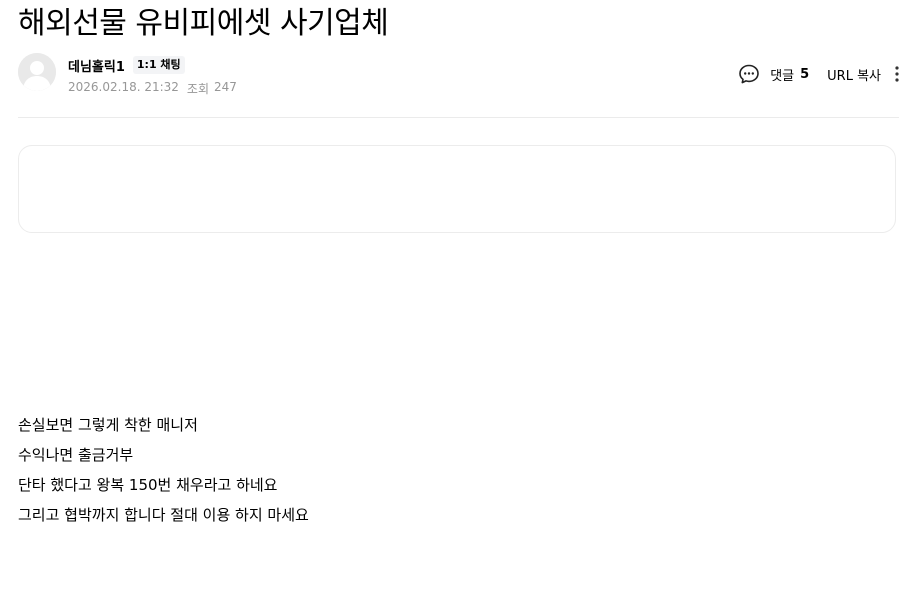  What do you see at coordinates (158, 65) in the screenshot?
I see `one-to-one-chat-button: 1:1 채팅` at bounding box center [158, 65].